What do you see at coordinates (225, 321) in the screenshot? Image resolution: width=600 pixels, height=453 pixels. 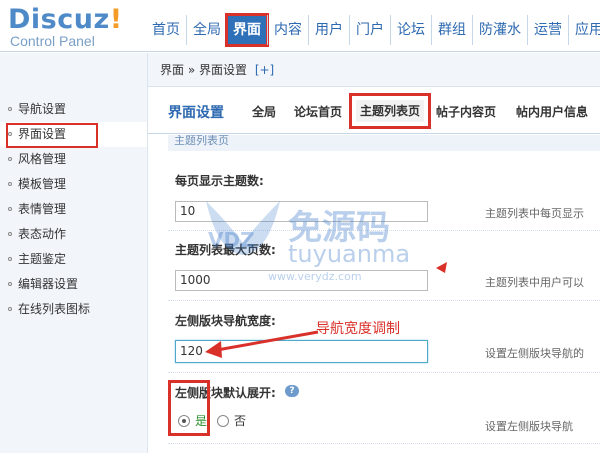 I see `nav-width-label: 左侧版块导航宽度:` at bounding box center [225, 321].